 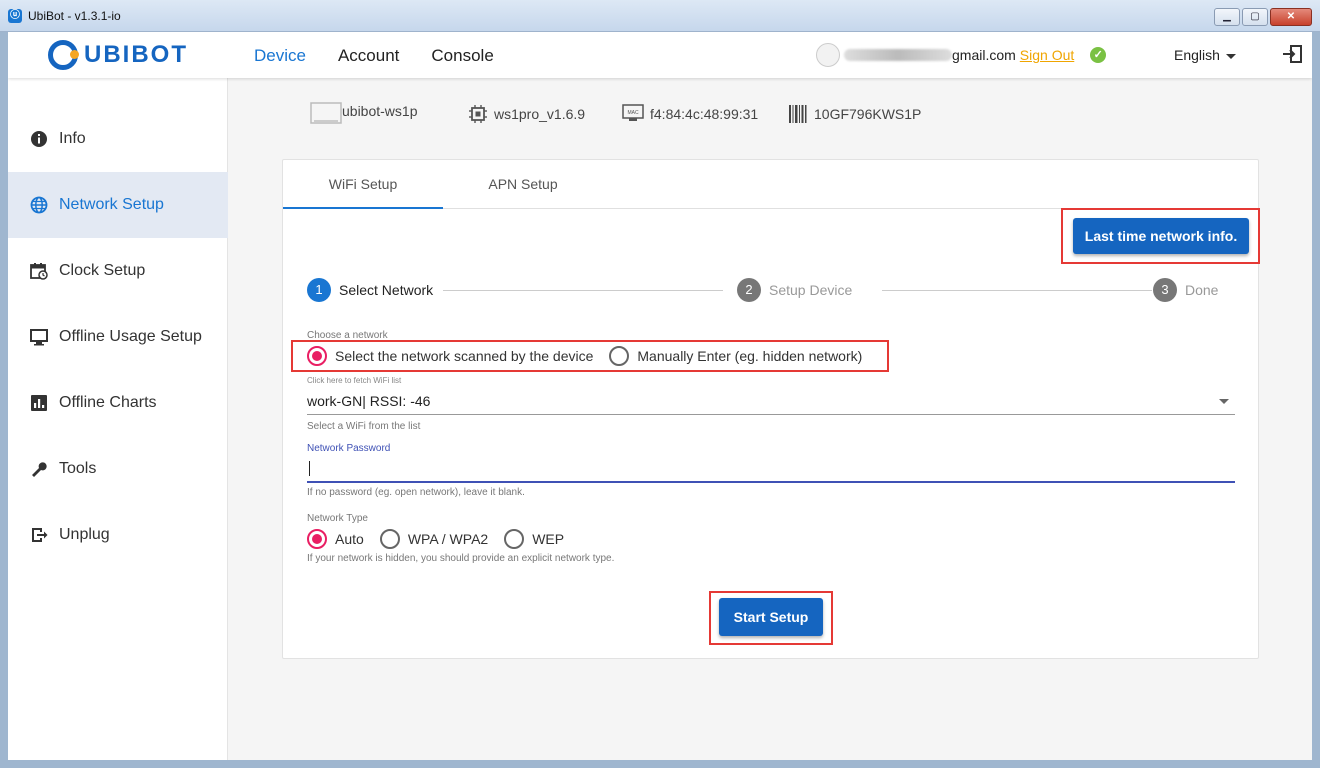 What do you see at coordinates (317, 356) in the screenshot?
I see `radio-scanned-network` at bounding box center [317, 356].